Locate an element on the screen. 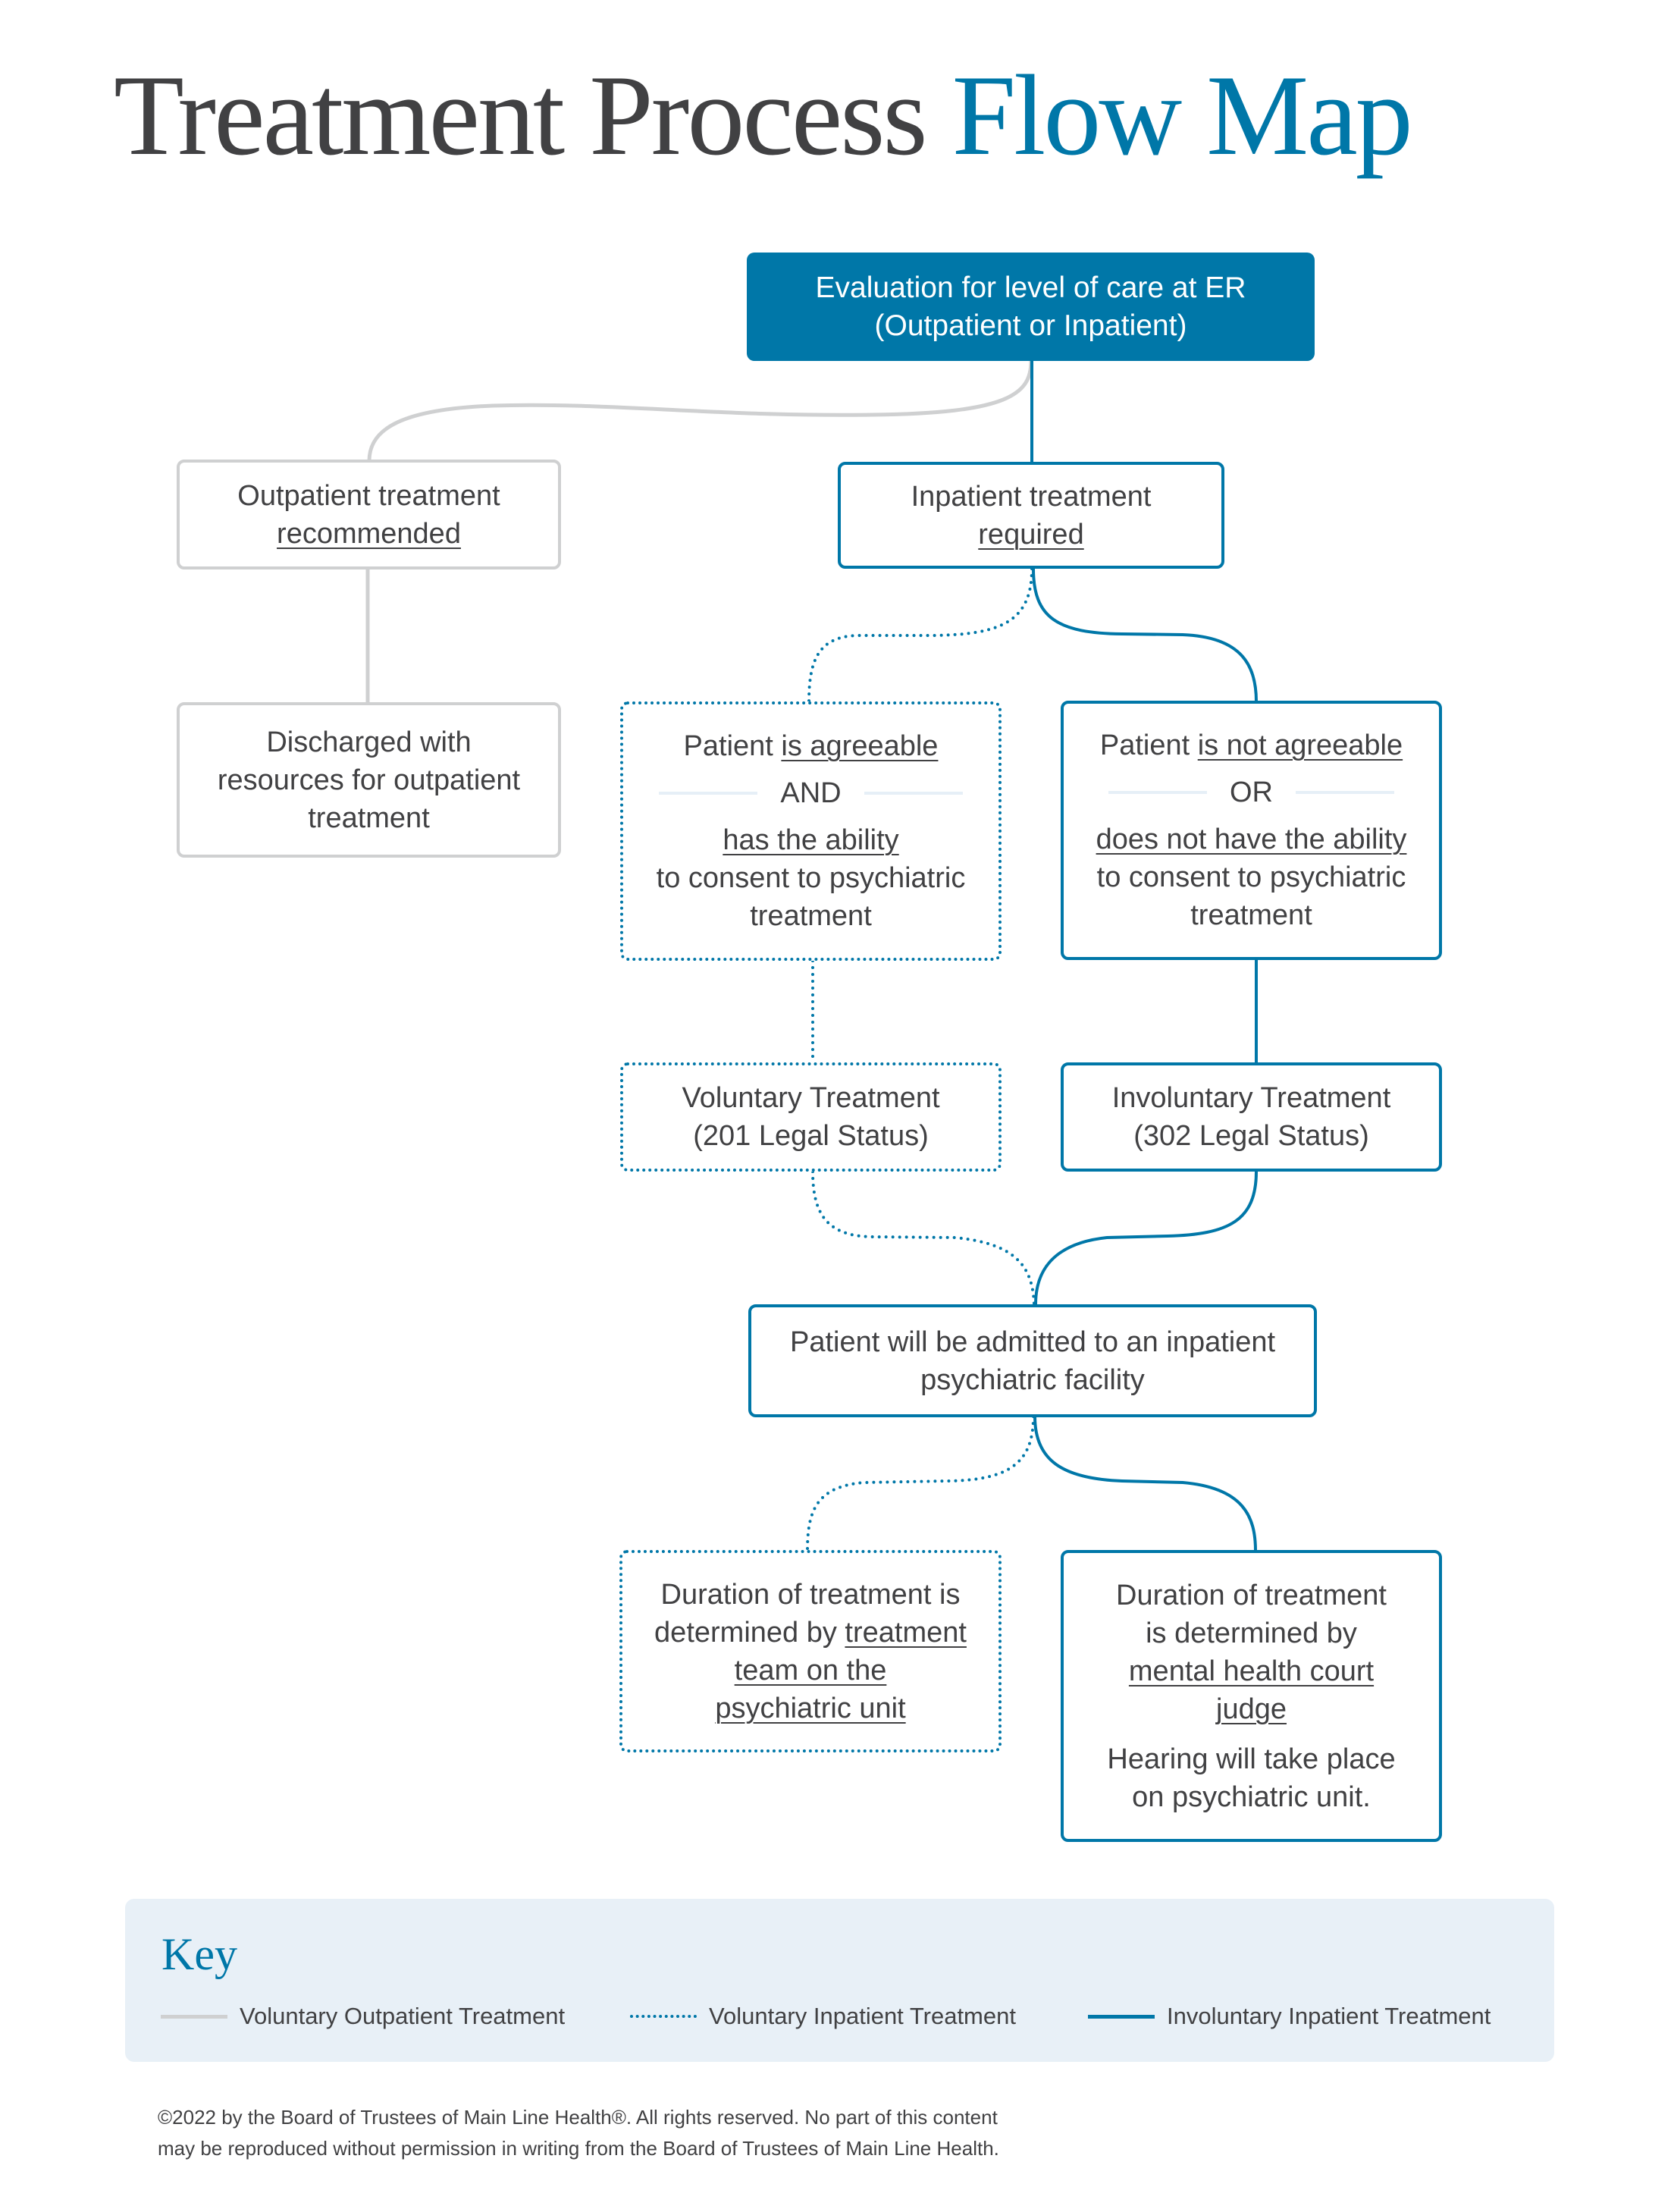  not-agreeable-line5: treatment is located at coordinates (1251, 915).